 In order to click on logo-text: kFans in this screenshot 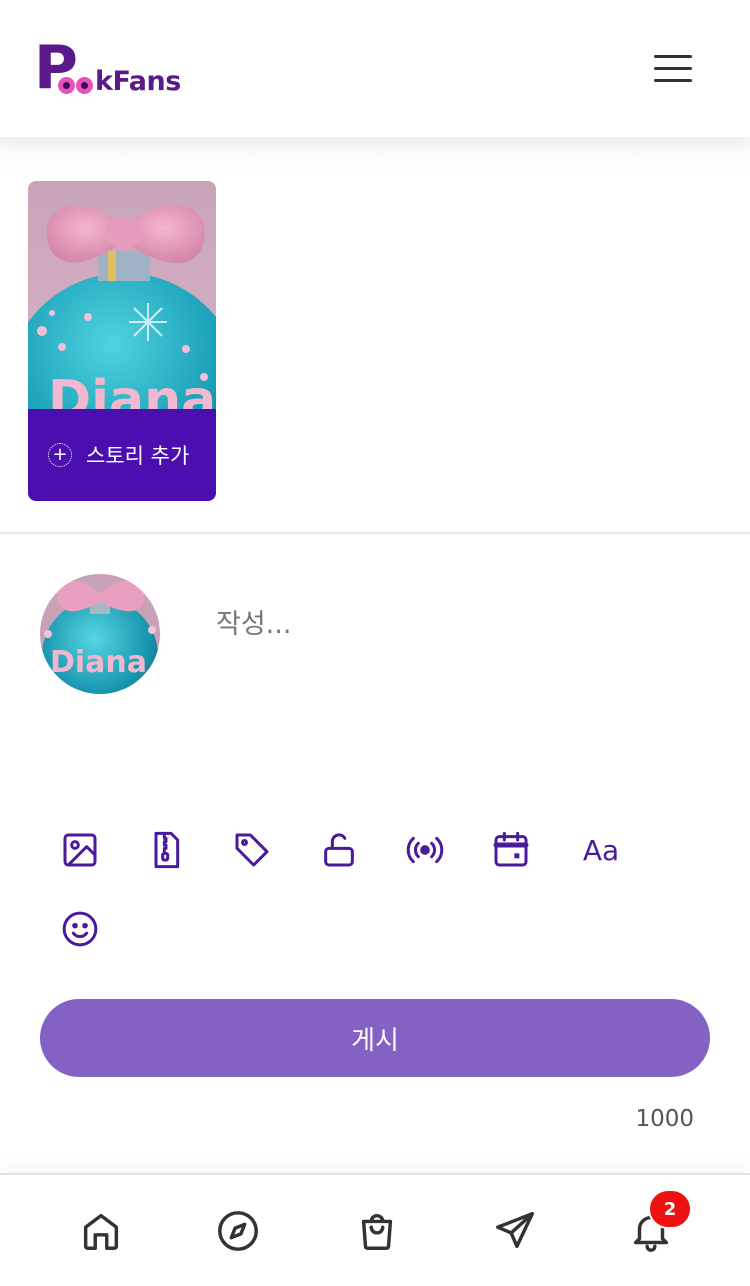, I will do `click(137, 81)`.